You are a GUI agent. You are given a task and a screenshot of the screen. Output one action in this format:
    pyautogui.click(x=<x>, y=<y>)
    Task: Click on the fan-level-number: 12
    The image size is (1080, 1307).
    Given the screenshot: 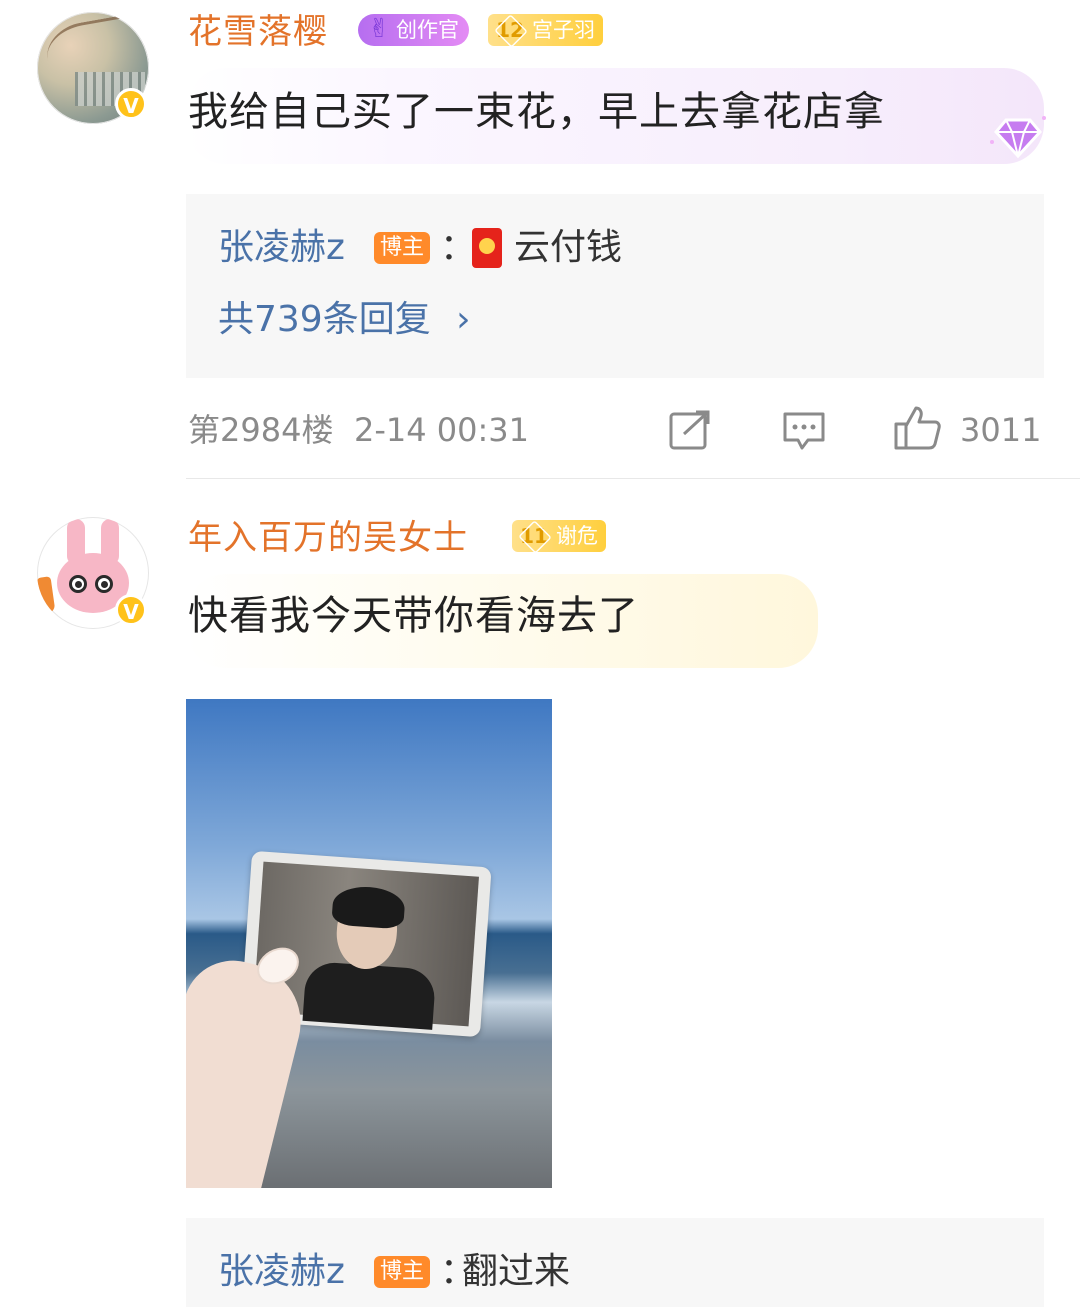 What is the action you would take?
    pyautogui.click(x=510, y=30)
    